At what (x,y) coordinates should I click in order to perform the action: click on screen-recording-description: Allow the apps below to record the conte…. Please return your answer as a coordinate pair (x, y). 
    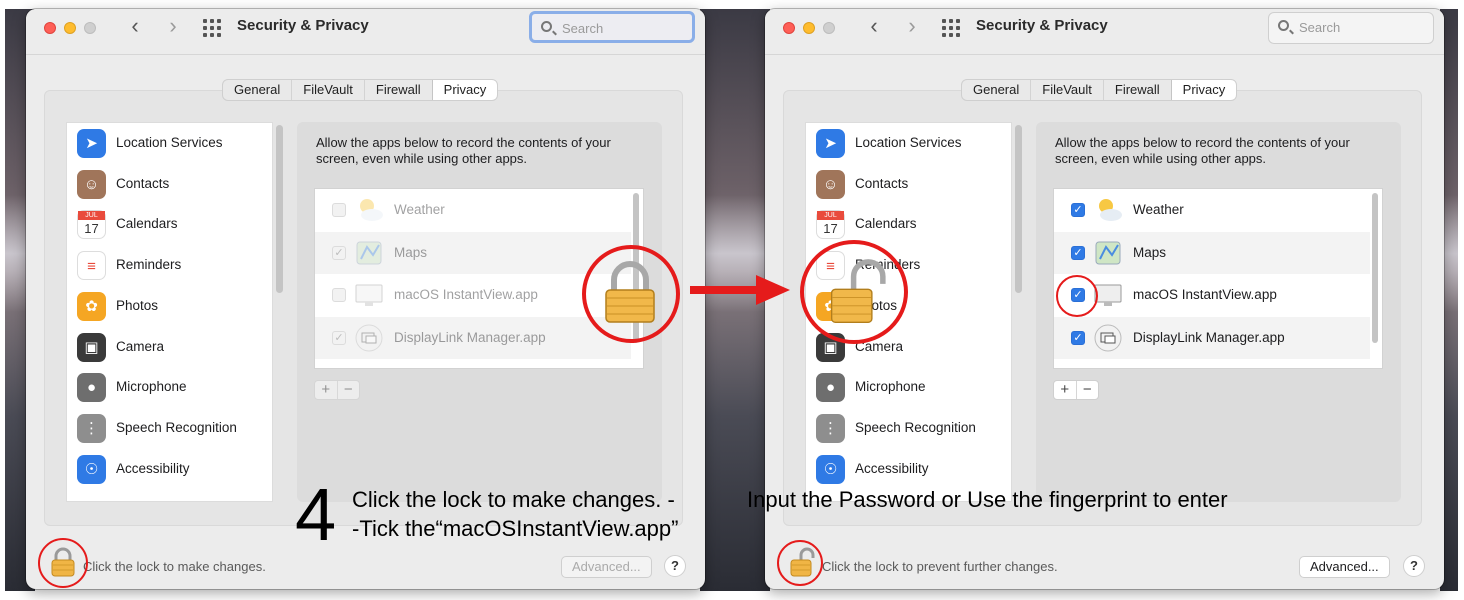
    Looking at the image, I should click on (1202, 150).